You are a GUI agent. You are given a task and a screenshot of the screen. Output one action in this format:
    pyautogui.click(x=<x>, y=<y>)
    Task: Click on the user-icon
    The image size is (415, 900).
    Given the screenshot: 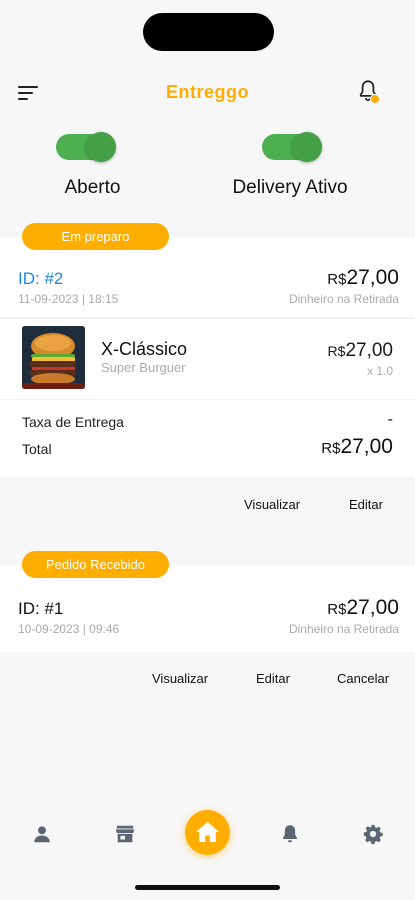 What is the action you would take?
    pyautogui.click(x=42, y=834)
    